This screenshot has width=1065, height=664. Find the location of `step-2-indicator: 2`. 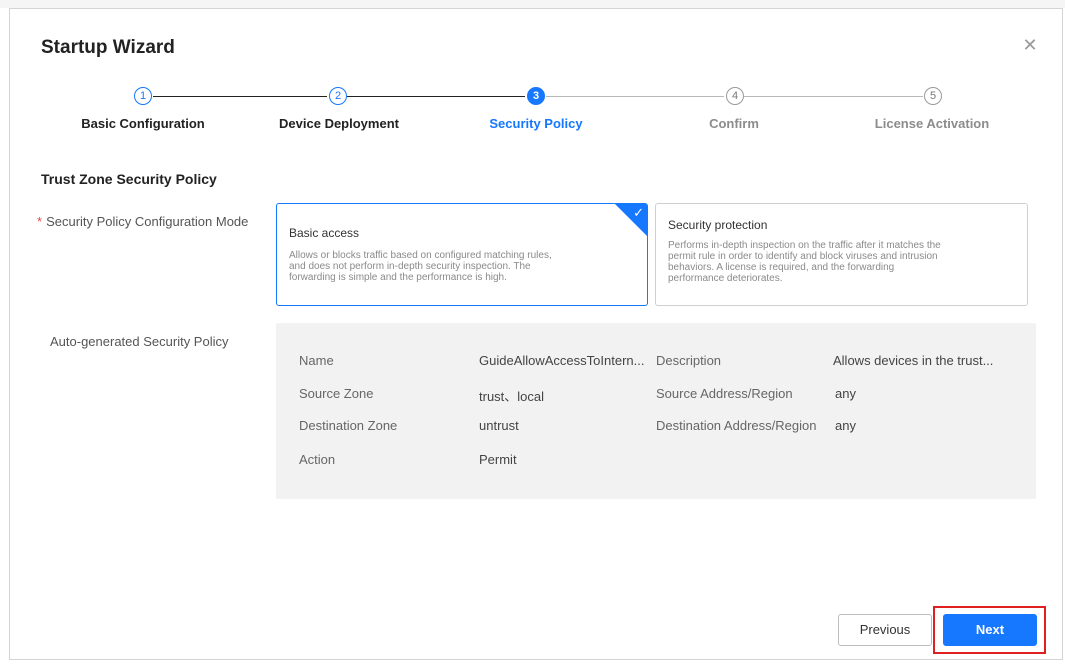

step-2-indicator: 2 is located at coordinates (338, 96).